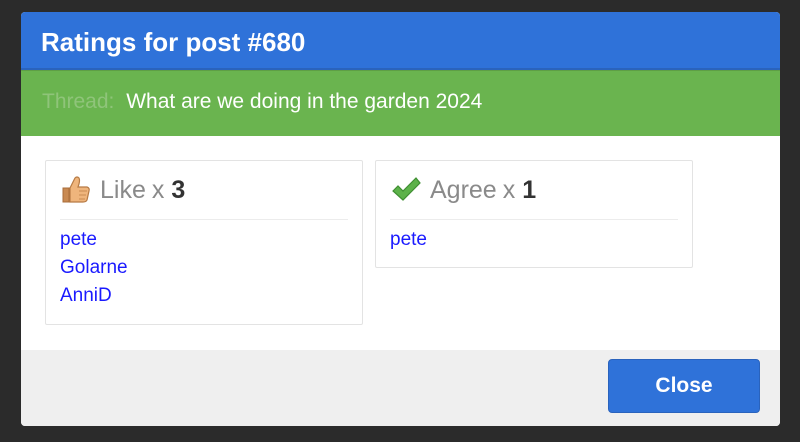  What do you see at coordinates (304, 101) in the screenshot?
I see `thread-title: What are we doing in the garden 2024` at bounding box center [304, 101].